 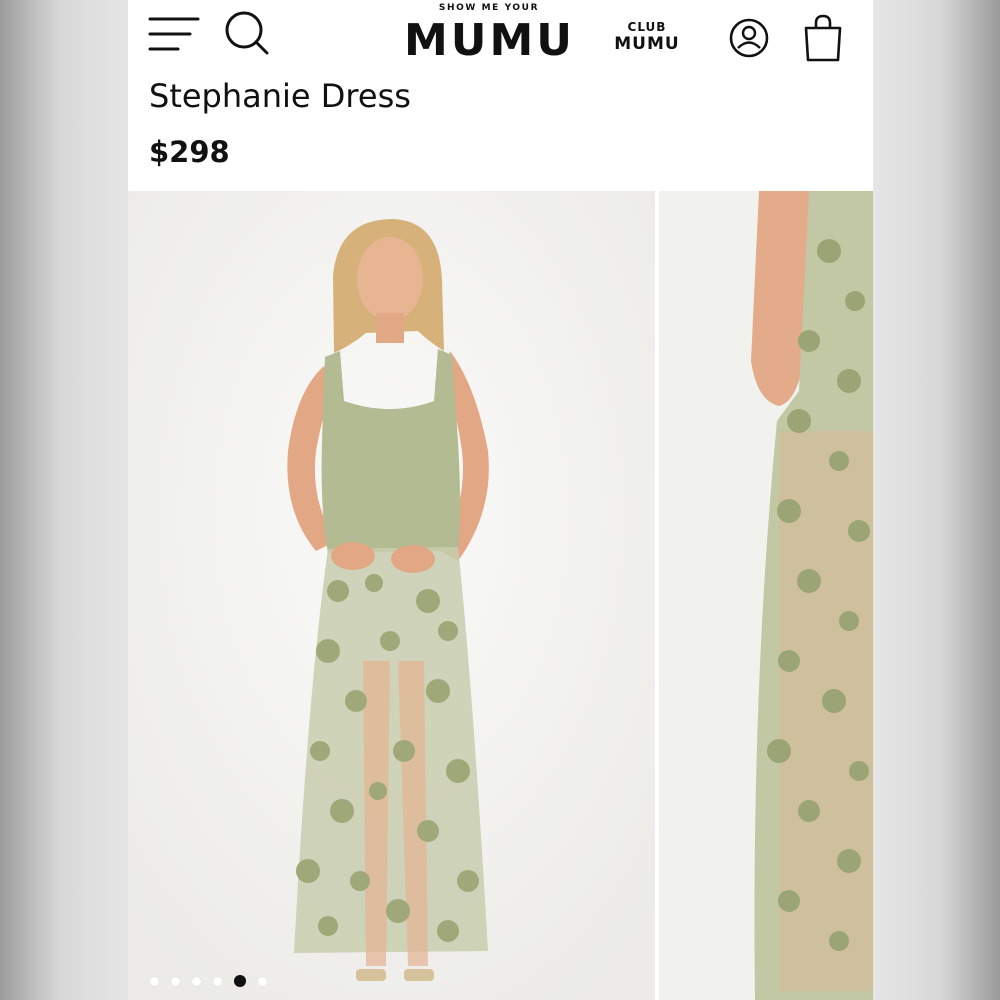 What do you see at coordinates (189, 152) in the screenshot?
I see `product-price: $298` at bounding box center [189, 152].